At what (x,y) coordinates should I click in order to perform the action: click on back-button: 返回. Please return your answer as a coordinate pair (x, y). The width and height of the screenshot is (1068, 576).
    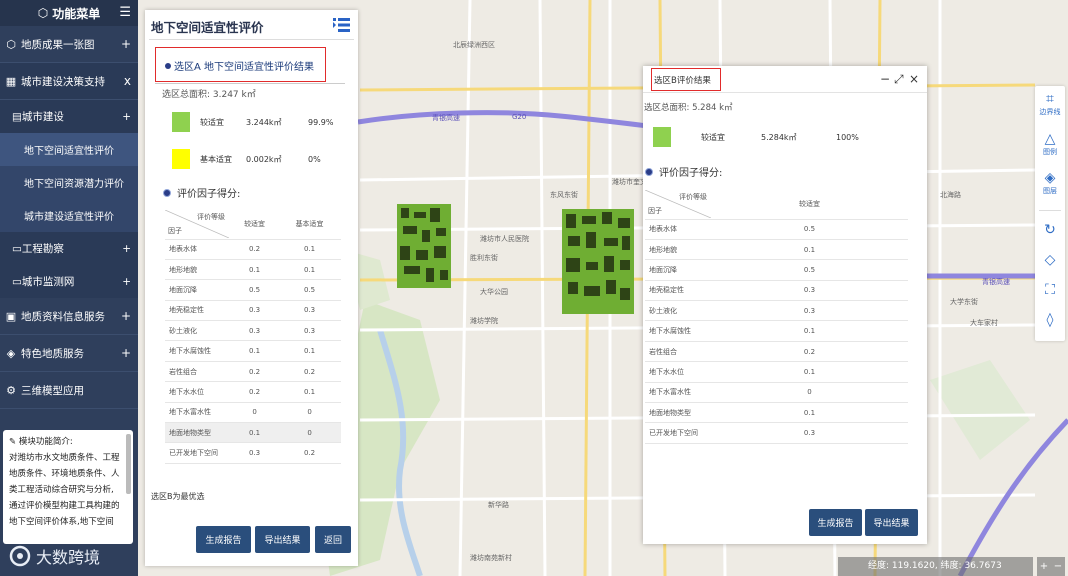
    Looking at the image, I should click on (333, 539).